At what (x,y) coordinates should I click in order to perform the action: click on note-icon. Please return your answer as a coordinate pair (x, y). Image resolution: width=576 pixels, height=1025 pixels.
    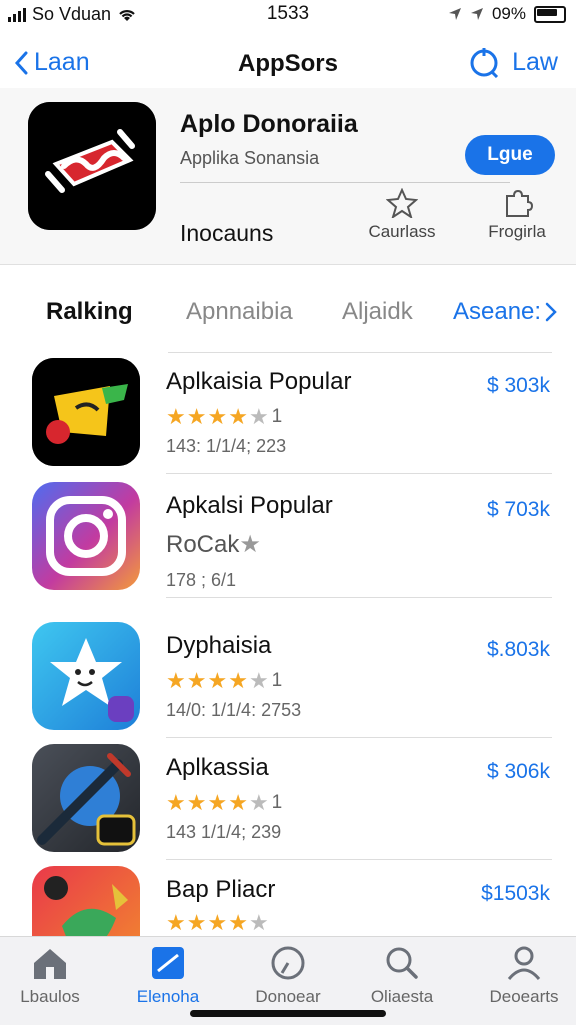
    Looking at the image, I should click on (168, 963).